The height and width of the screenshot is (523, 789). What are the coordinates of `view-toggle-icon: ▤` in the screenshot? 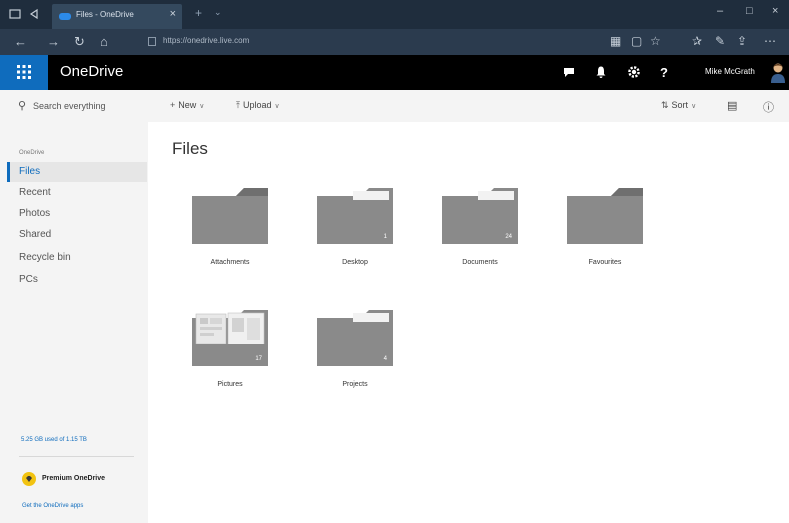 It's located at (732, 105).